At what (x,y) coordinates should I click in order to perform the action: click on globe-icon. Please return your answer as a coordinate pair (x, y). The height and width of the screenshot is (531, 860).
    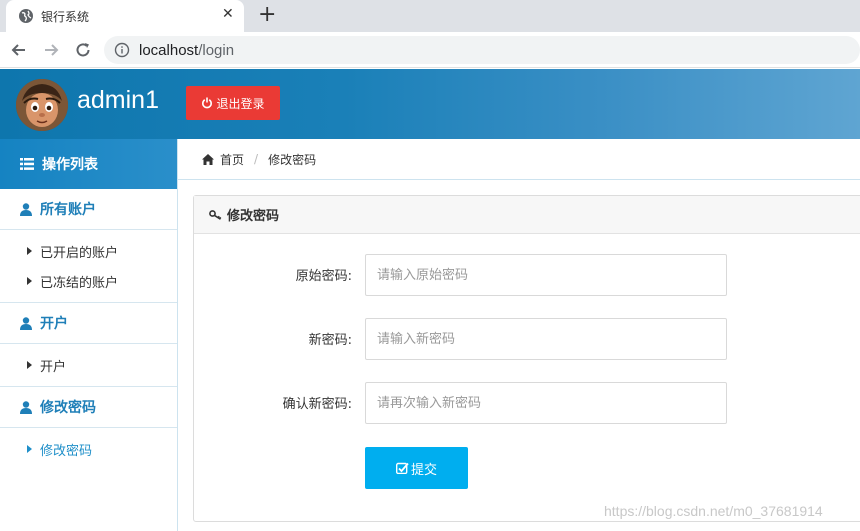
    Looking at the image, I should click on (26, 16).